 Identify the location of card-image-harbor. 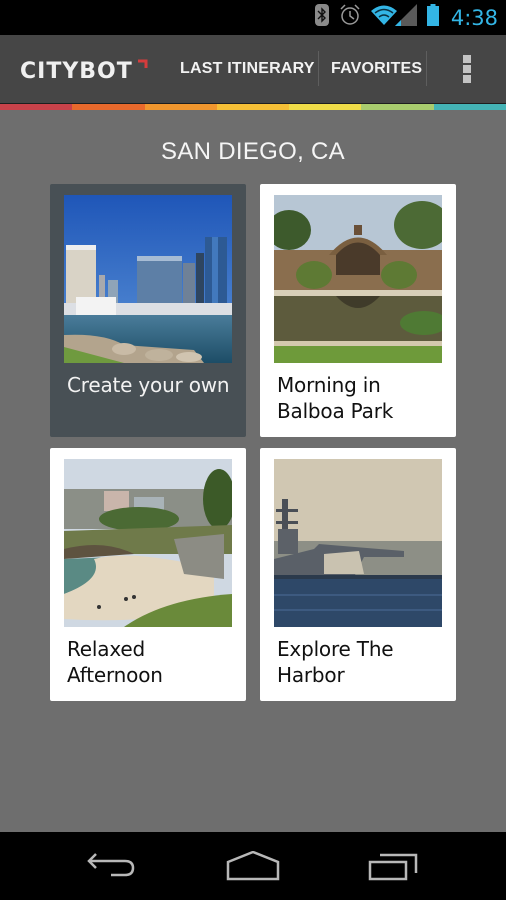
(358, 543).